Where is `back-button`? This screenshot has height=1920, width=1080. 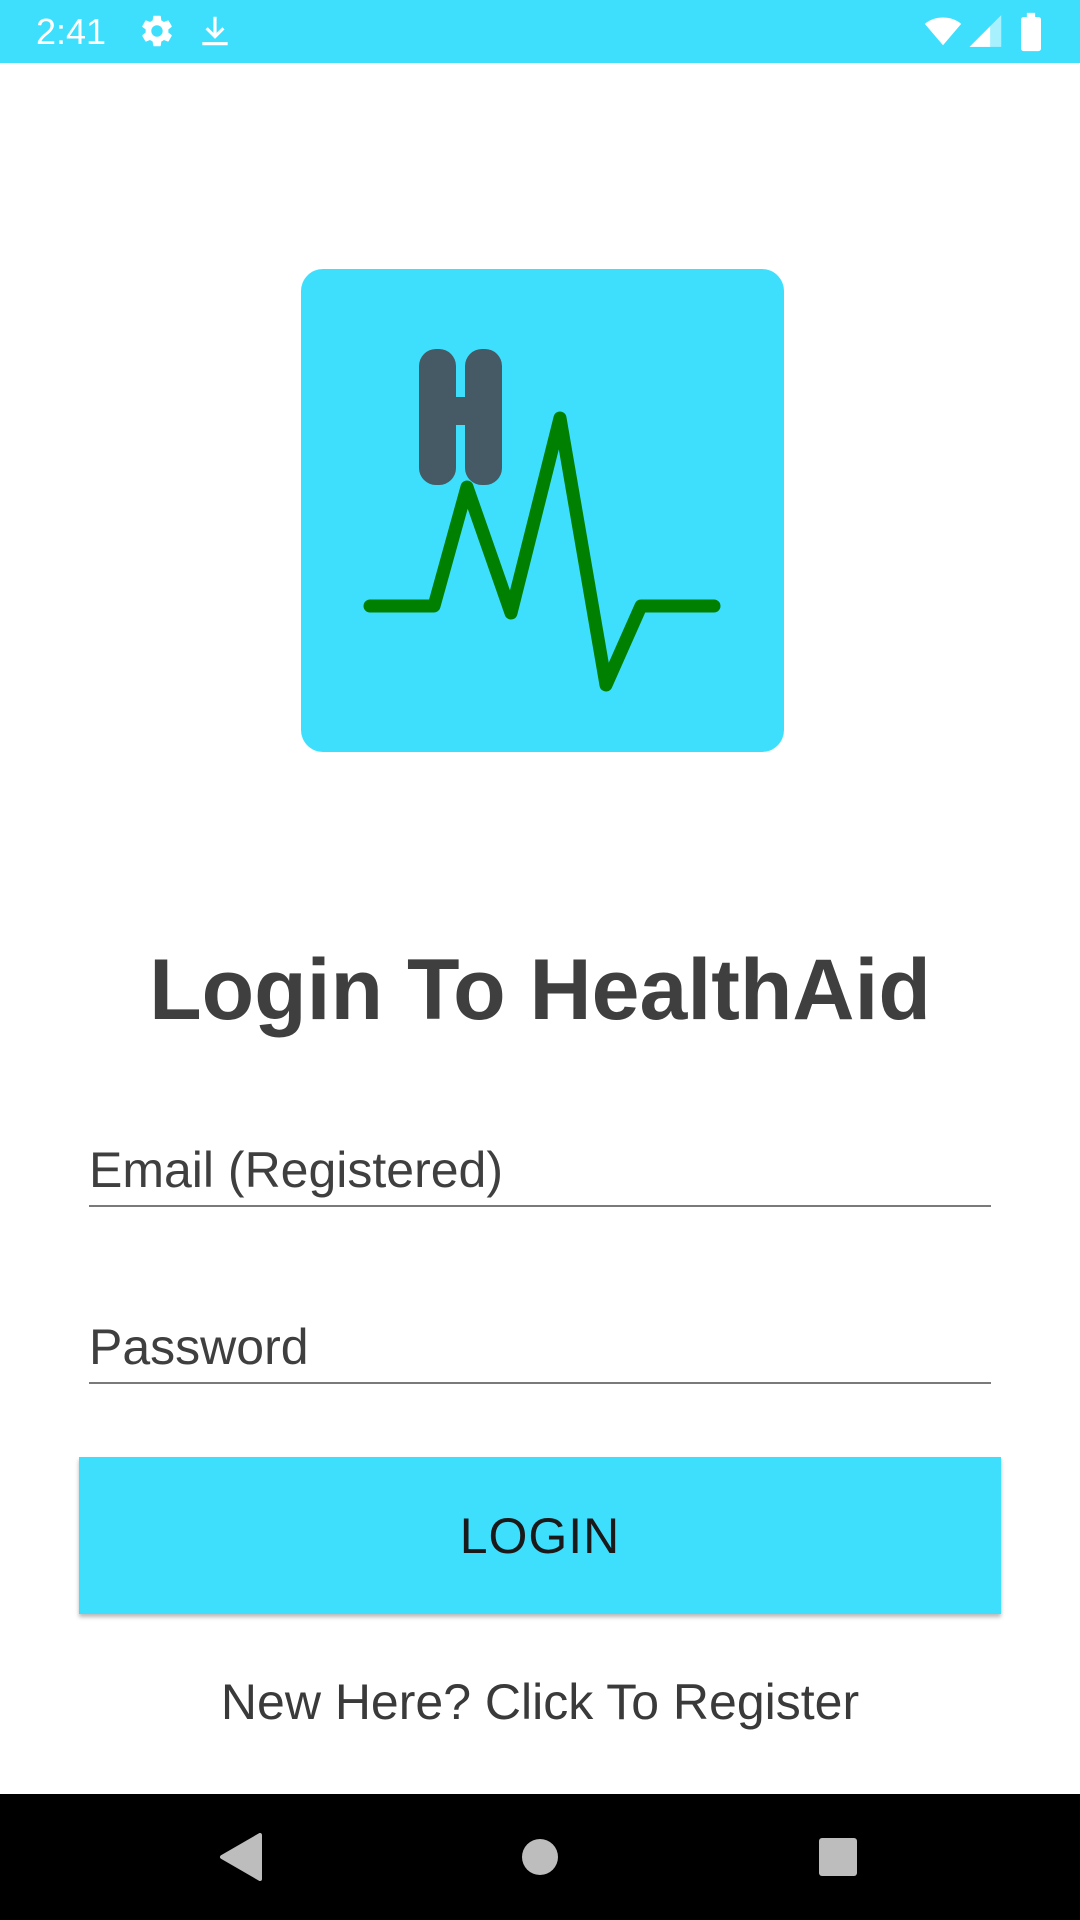
back-button is located at coordinates (240, 1857).